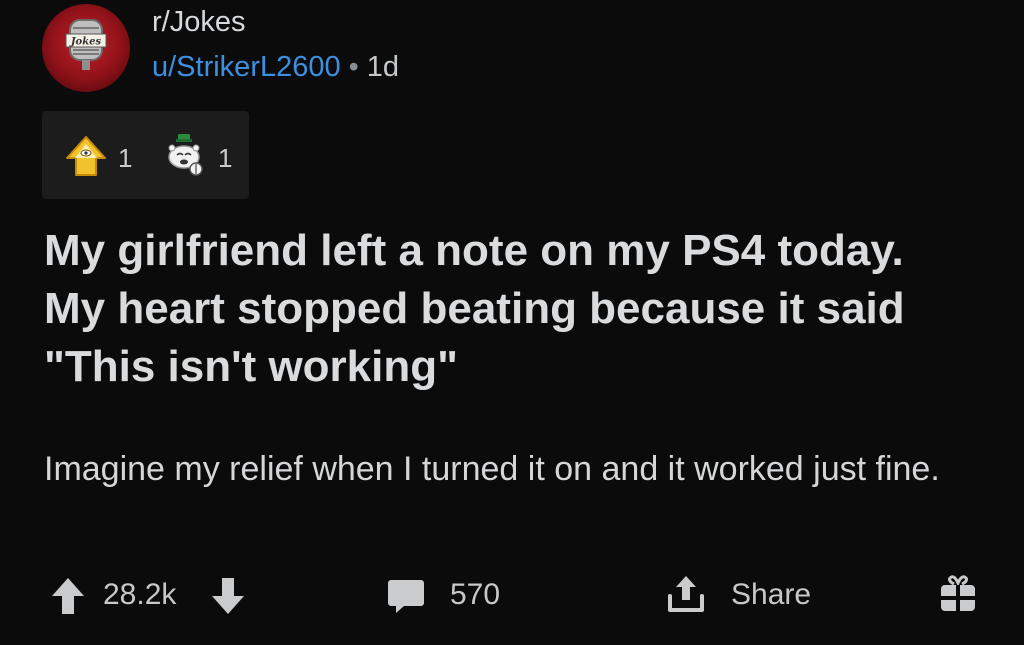 This screenshot has height=645, width=1024. I want to click on gift-icon, so click(958, 594).